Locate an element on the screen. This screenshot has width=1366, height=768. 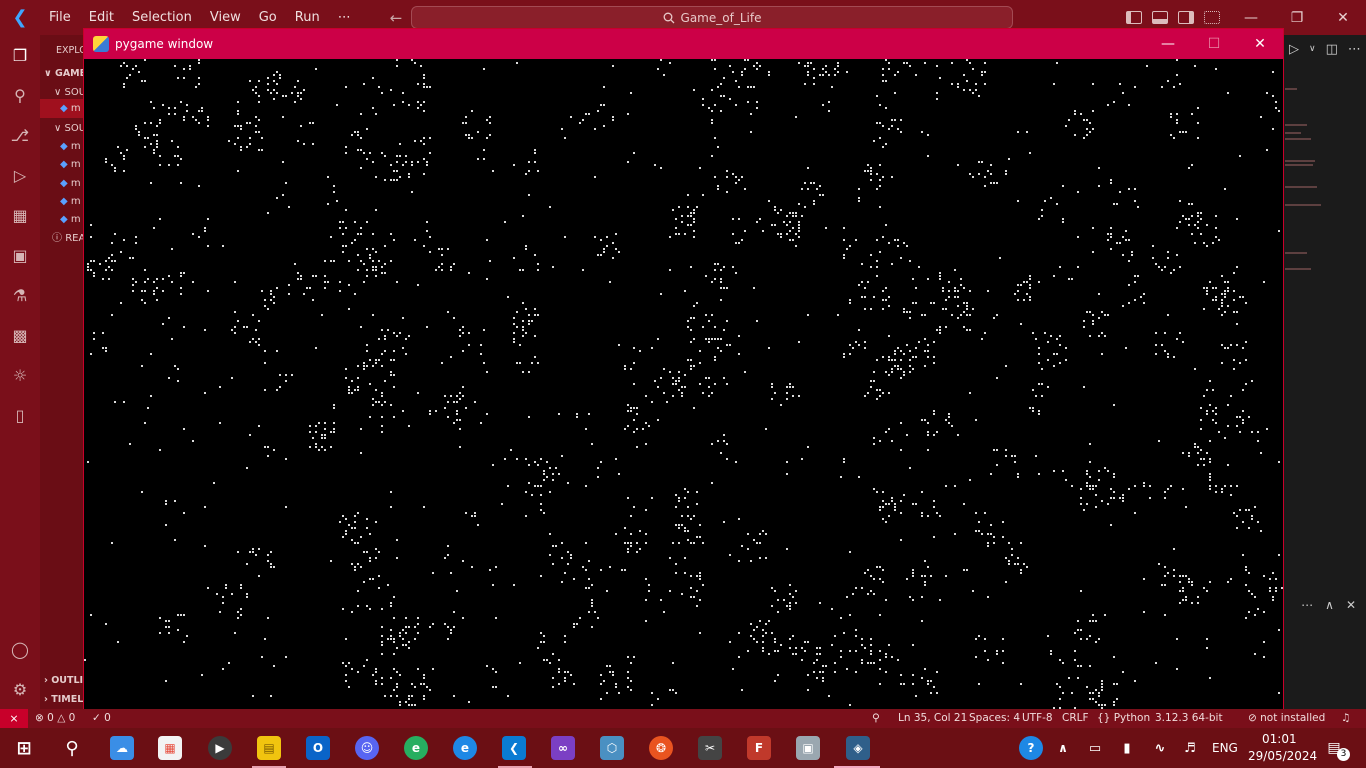
file-explorer-icon: ▤ is located at coordinates (269, 748).